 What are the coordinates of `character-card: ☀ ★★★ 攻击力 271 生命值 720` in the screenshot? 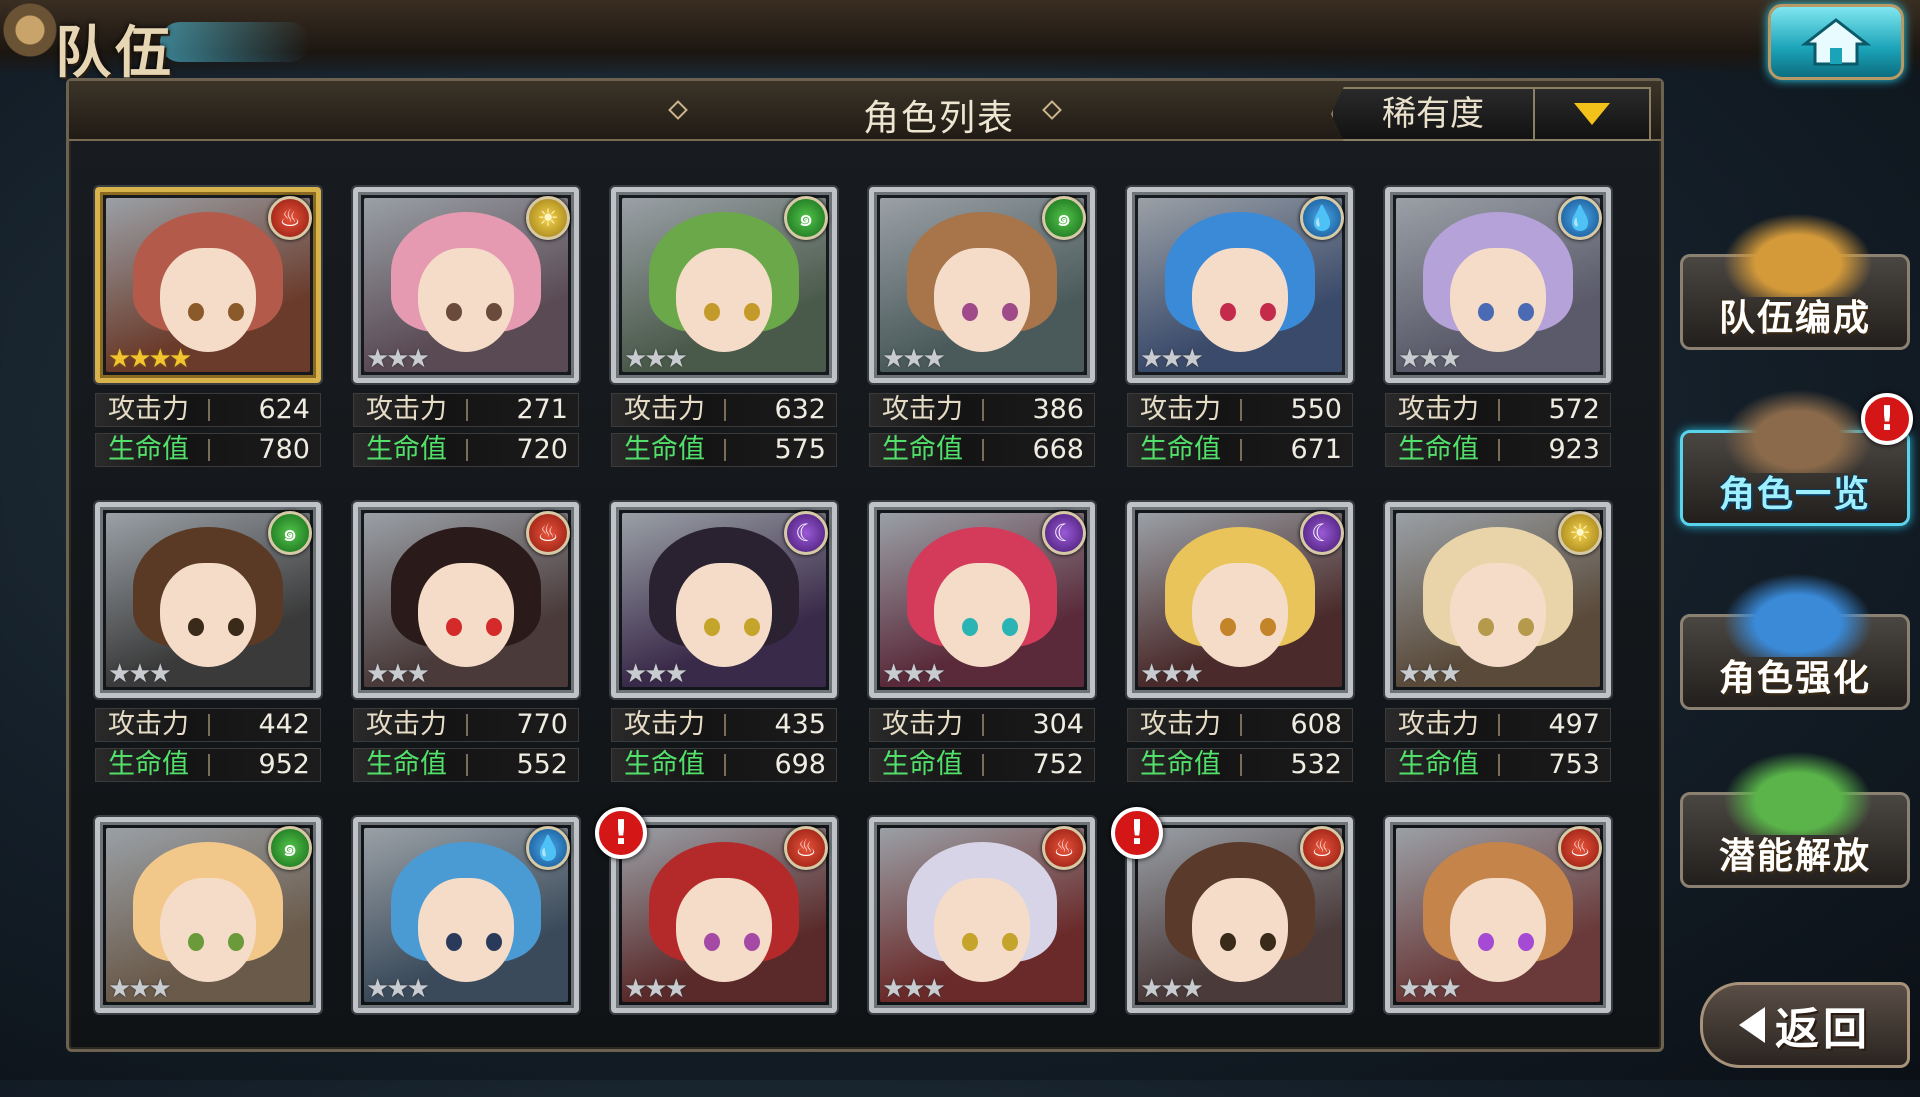 It's located at (466, 327).